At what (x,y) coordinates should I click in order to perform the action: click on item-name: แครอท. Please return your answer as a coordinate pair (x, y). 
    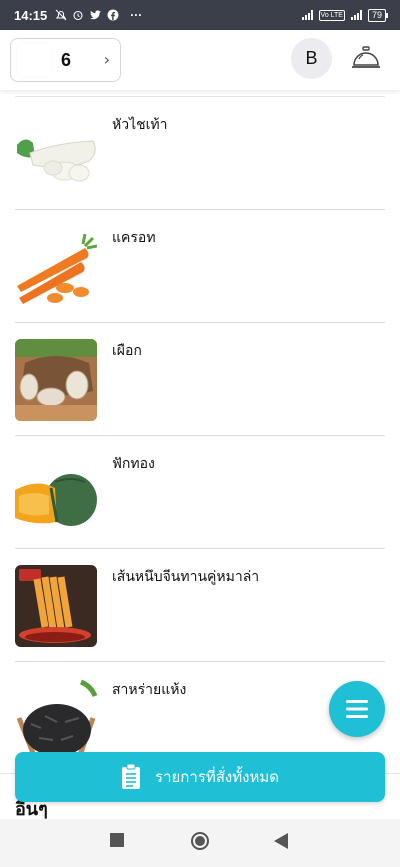
    Looking at the image, I should click on (134, 238).